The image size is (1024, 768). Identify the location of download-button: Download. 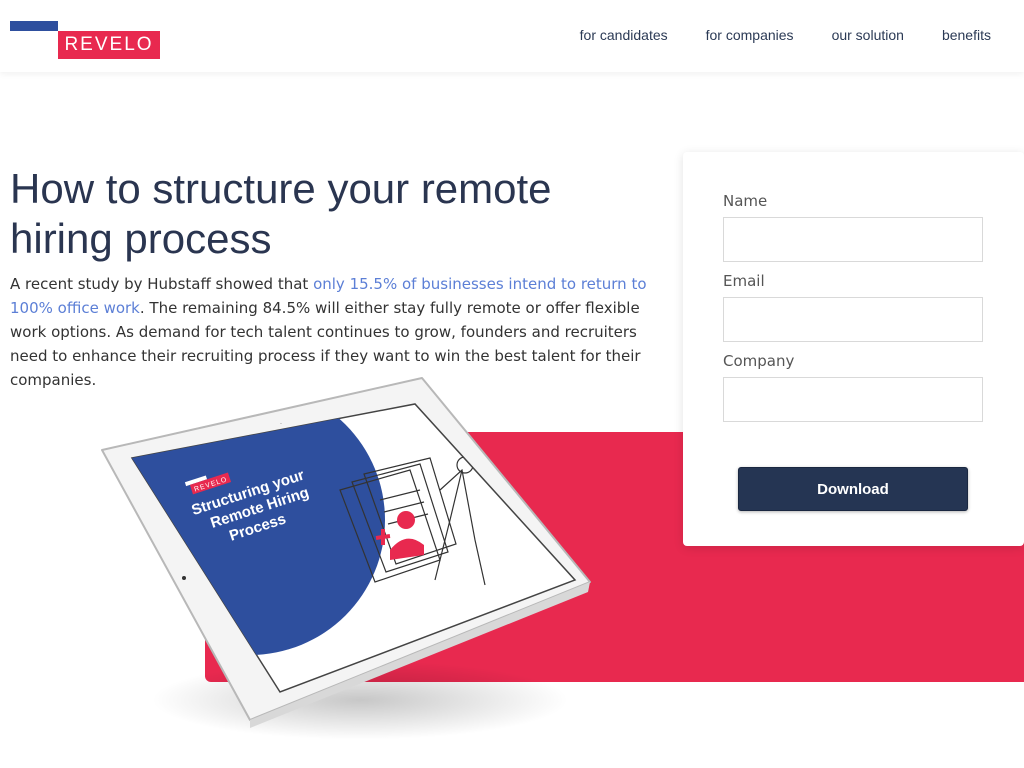
(853, 489).